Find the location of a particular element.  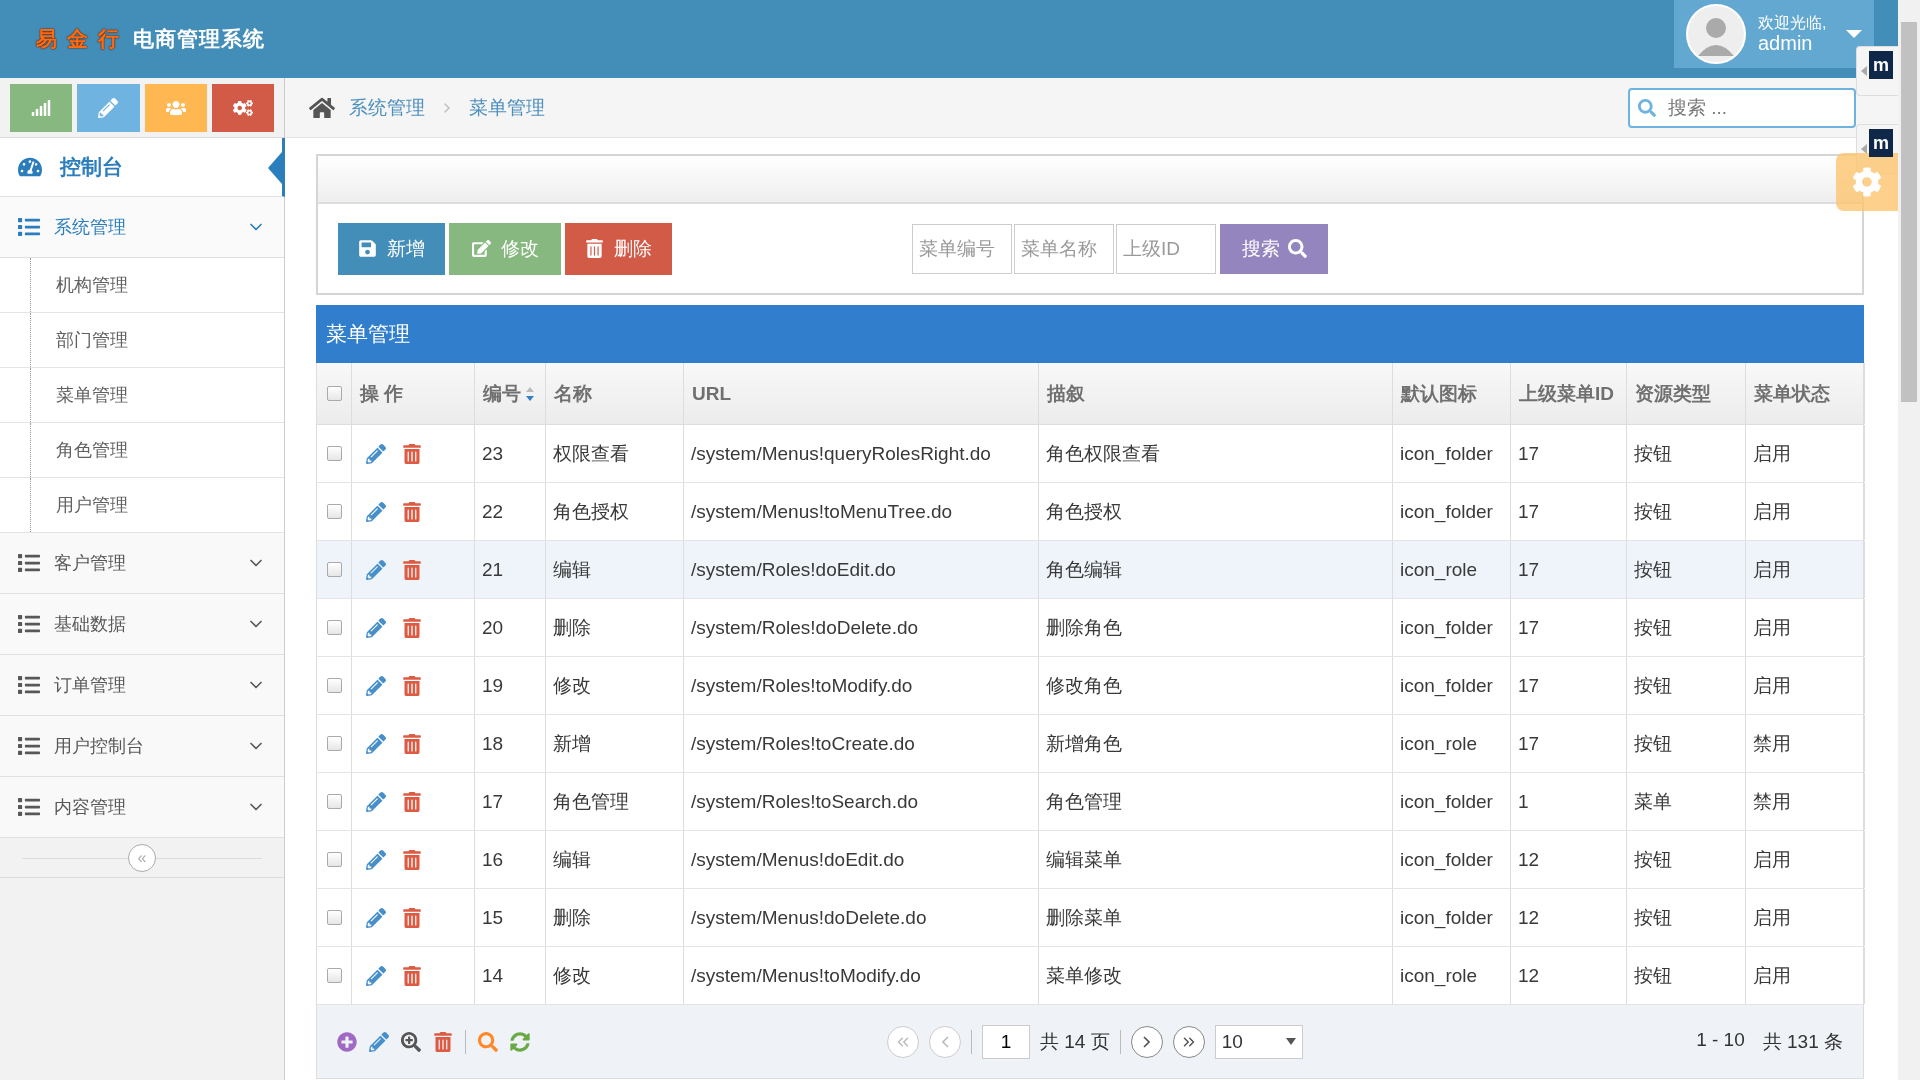

side-tab: m is located at coordinates (1877, 71).